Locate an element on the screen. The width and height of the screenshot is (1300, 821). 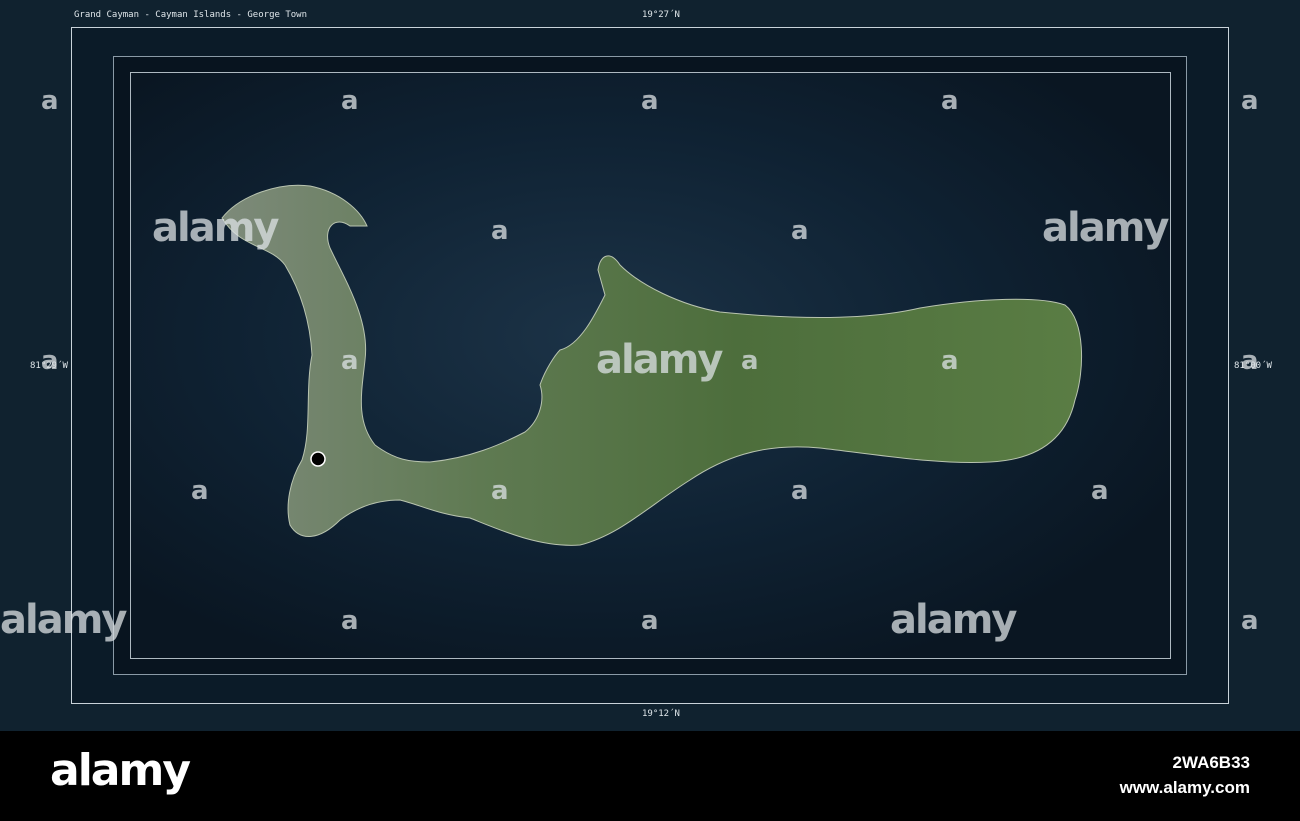
bottom-latitude-label: 19°12´N is located at coordinates (661, 714).